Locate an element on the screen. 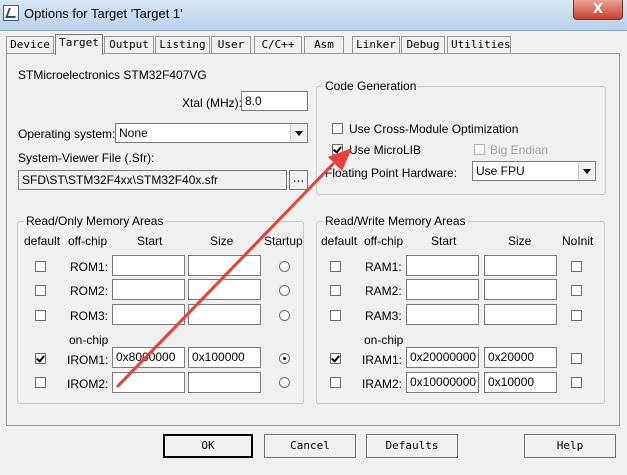 The height and width of the screenshot is (475, 627). tab-asm: Asm is located at coordinates (324, 44).